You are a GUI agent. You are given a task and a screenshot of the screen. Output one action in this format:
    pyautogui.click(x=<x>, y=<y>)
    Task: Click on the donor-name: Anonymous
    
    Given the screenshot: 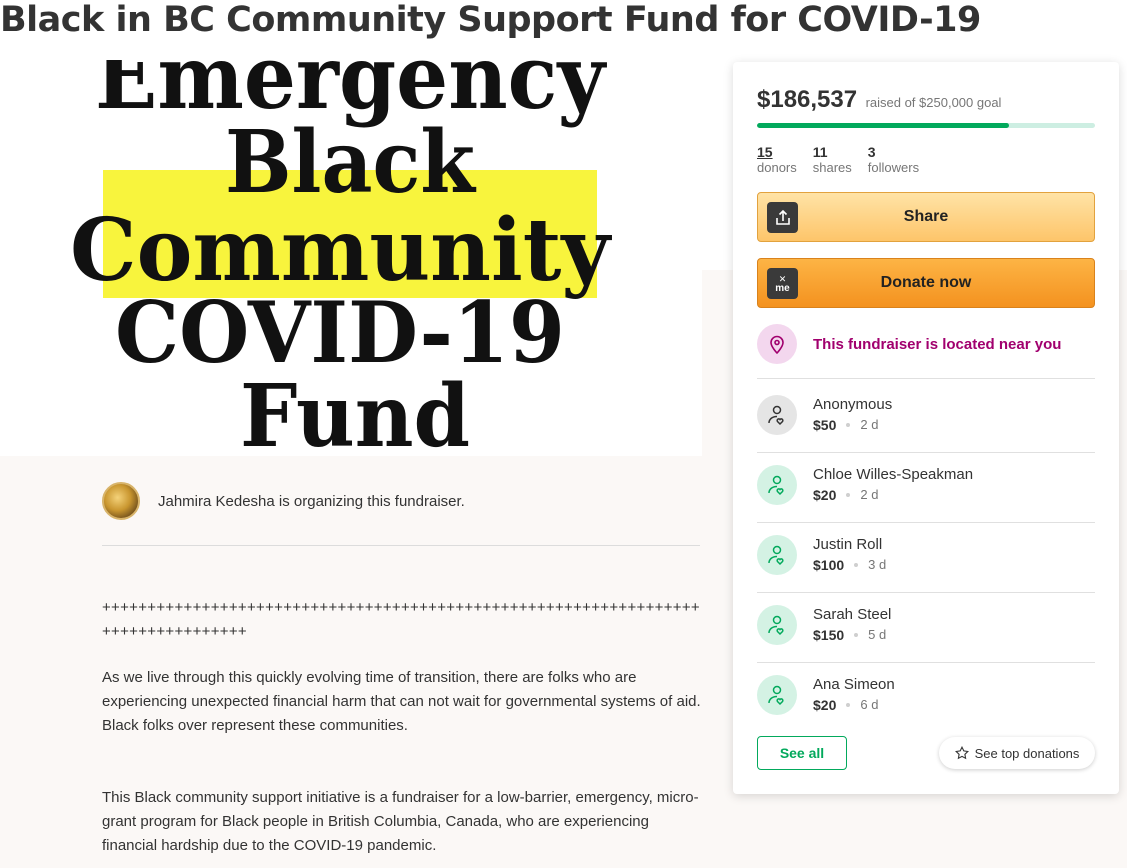 What is the action you would take?
    pyautogui.click(x=853, y=404)
    